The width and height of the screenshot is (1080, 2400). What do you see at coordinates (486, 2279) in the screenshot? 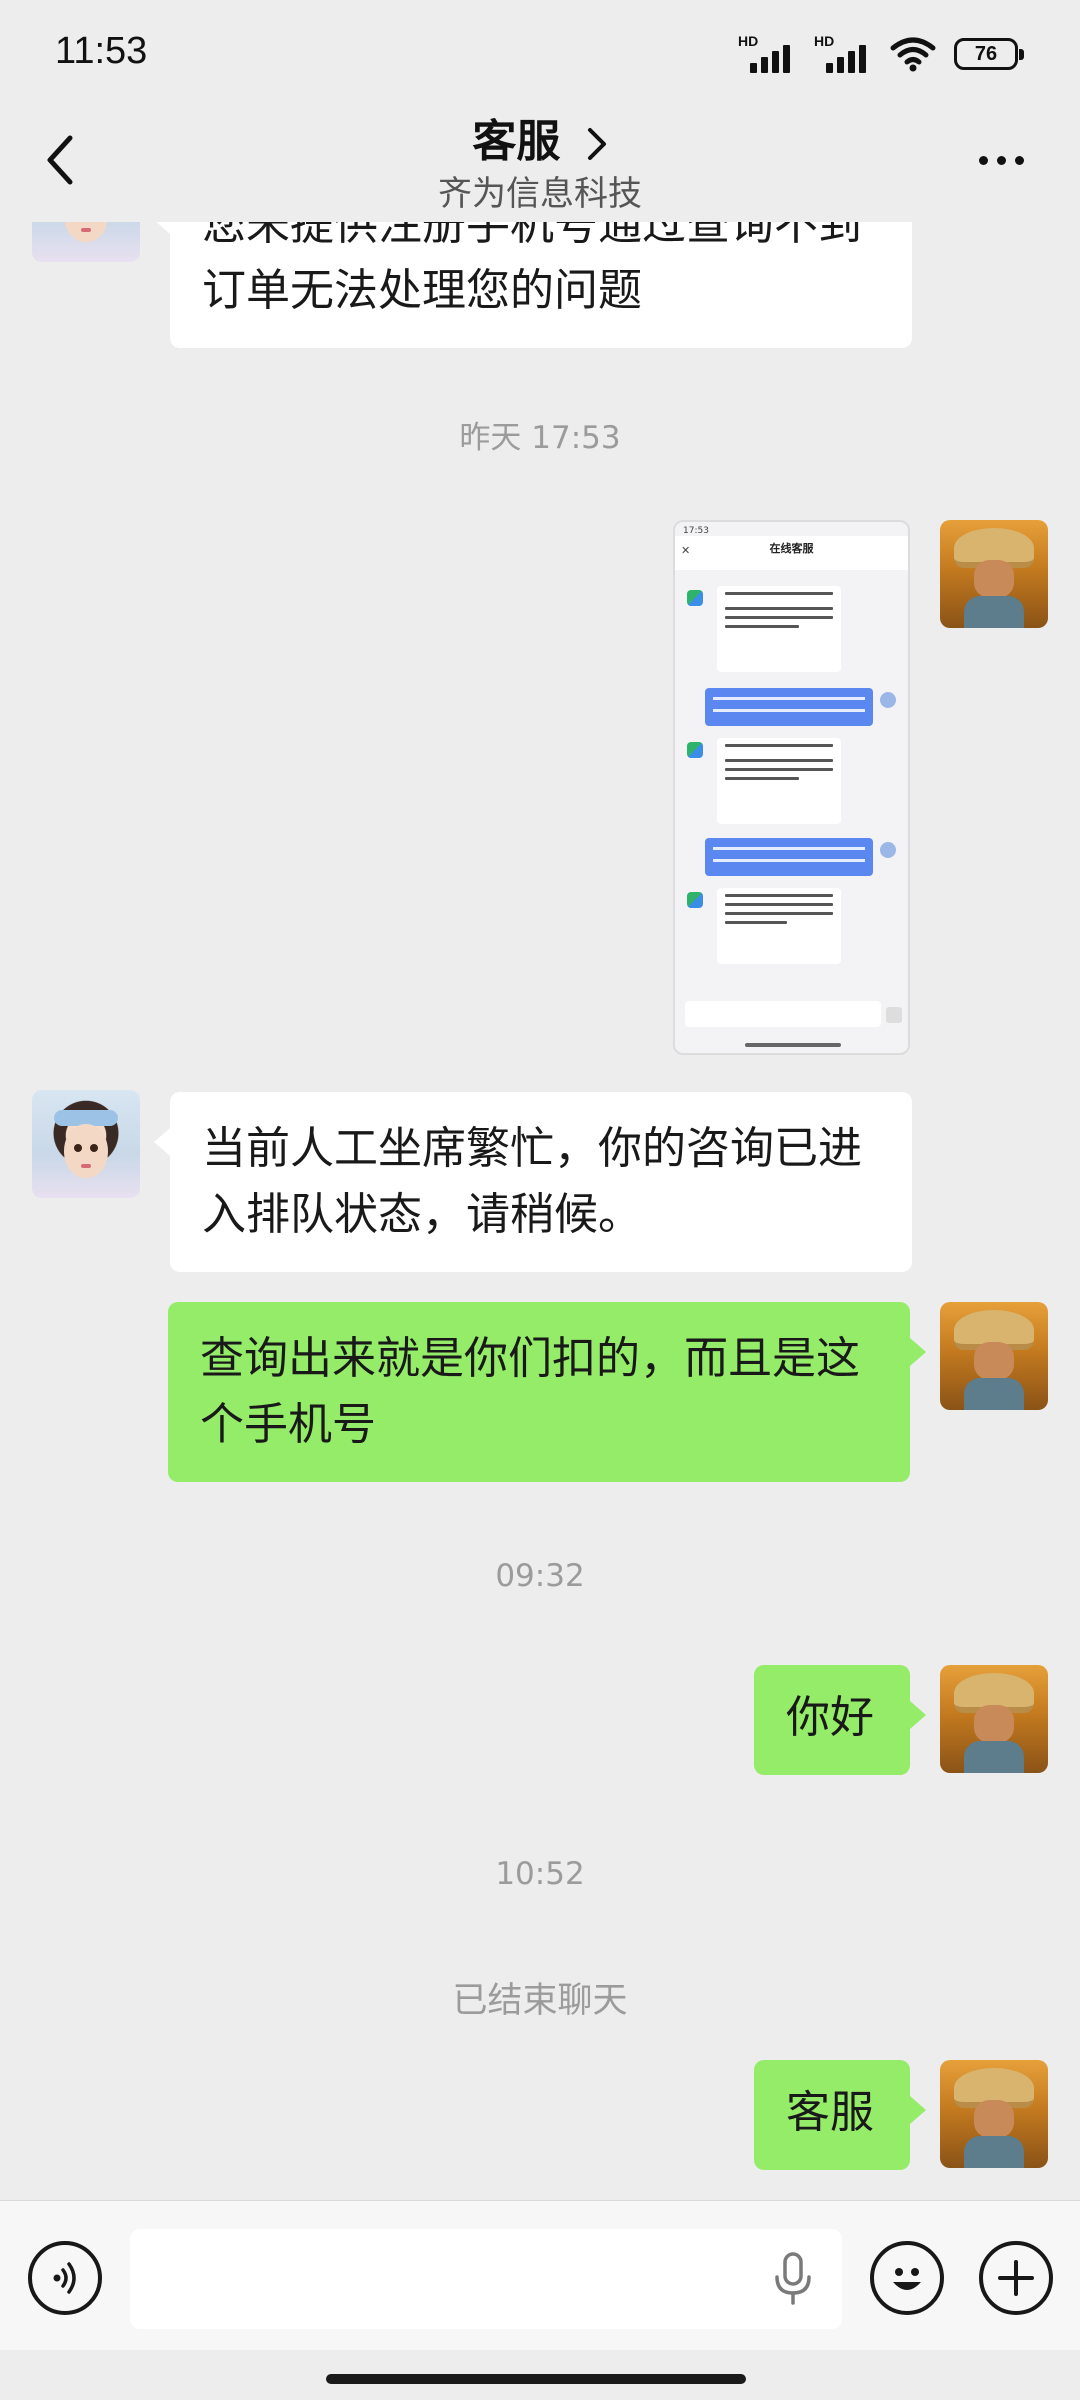
I see `message-input` at bounding box center [486, 2279].